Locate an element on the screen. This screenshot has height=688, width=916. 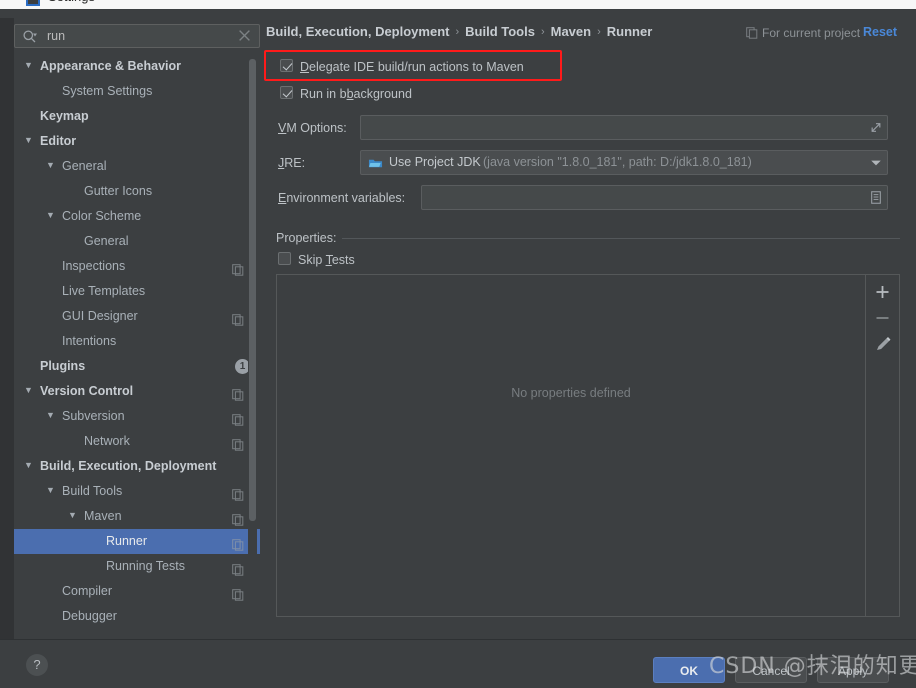
sidebar-item-label: Appearance & Behavior is located at coordinates (111, 66).